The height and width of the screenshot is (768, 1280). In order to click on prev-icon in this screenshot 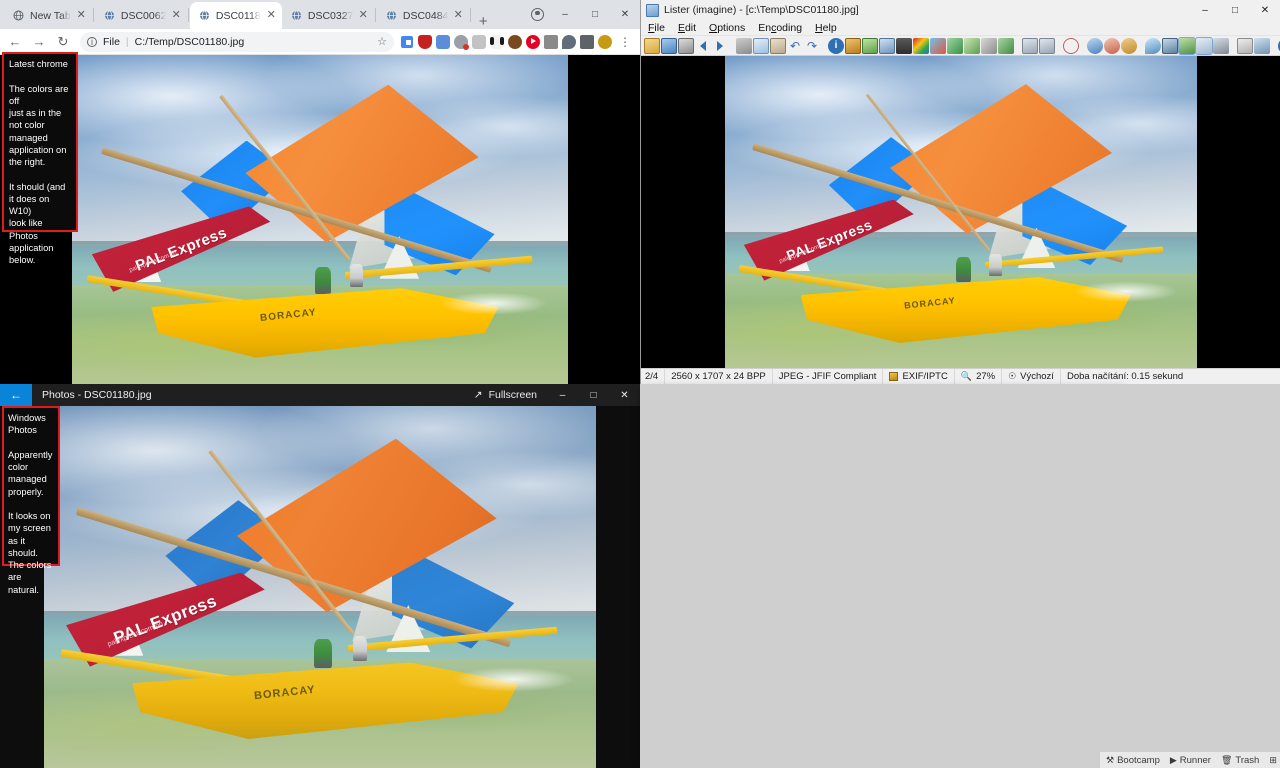, I will do `click(703, 46)`.